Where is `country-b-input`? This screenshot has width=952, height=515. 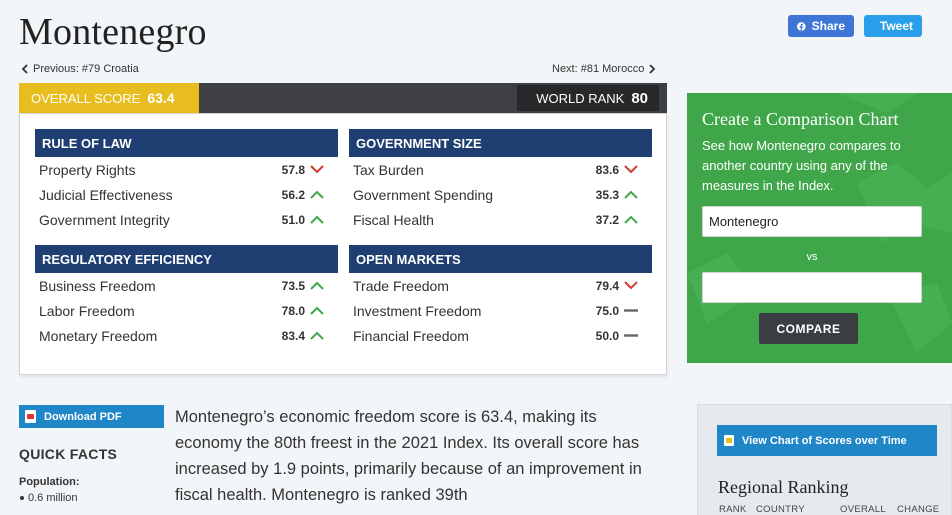 country-b-input is located at coordinates (812, 287).